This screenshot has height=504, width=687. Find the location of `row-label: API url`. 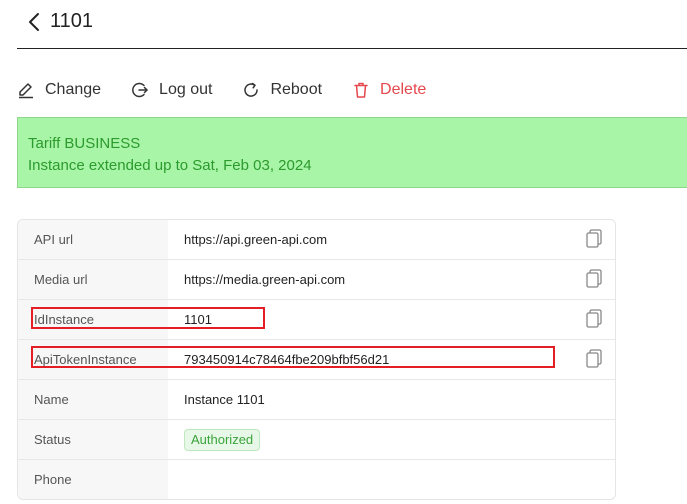

row-label: API url is located at coordinates (93, 239).